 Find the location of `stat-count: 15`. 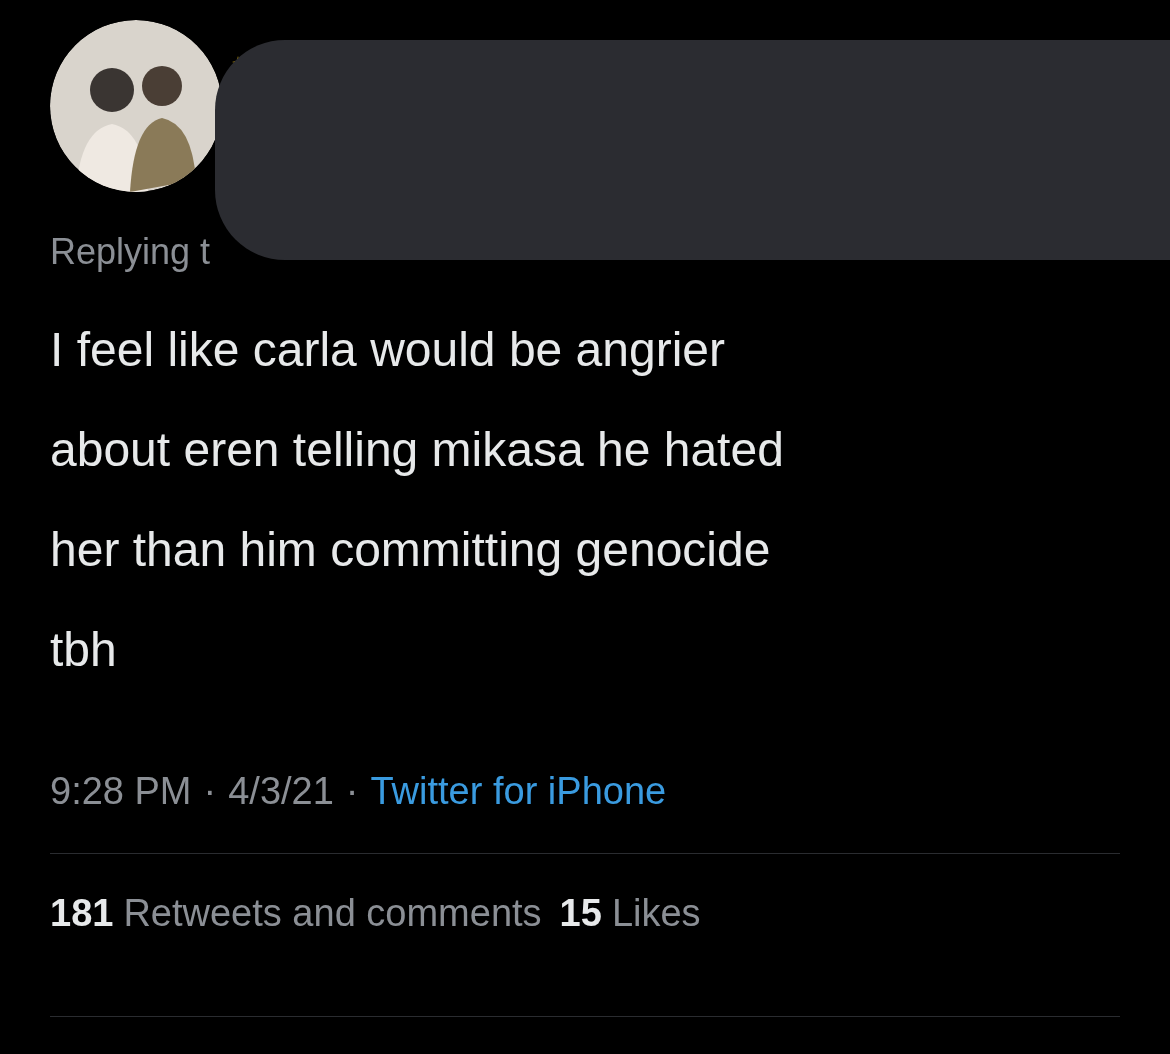

stat-count: 15 is located at coordinates (580, 914).